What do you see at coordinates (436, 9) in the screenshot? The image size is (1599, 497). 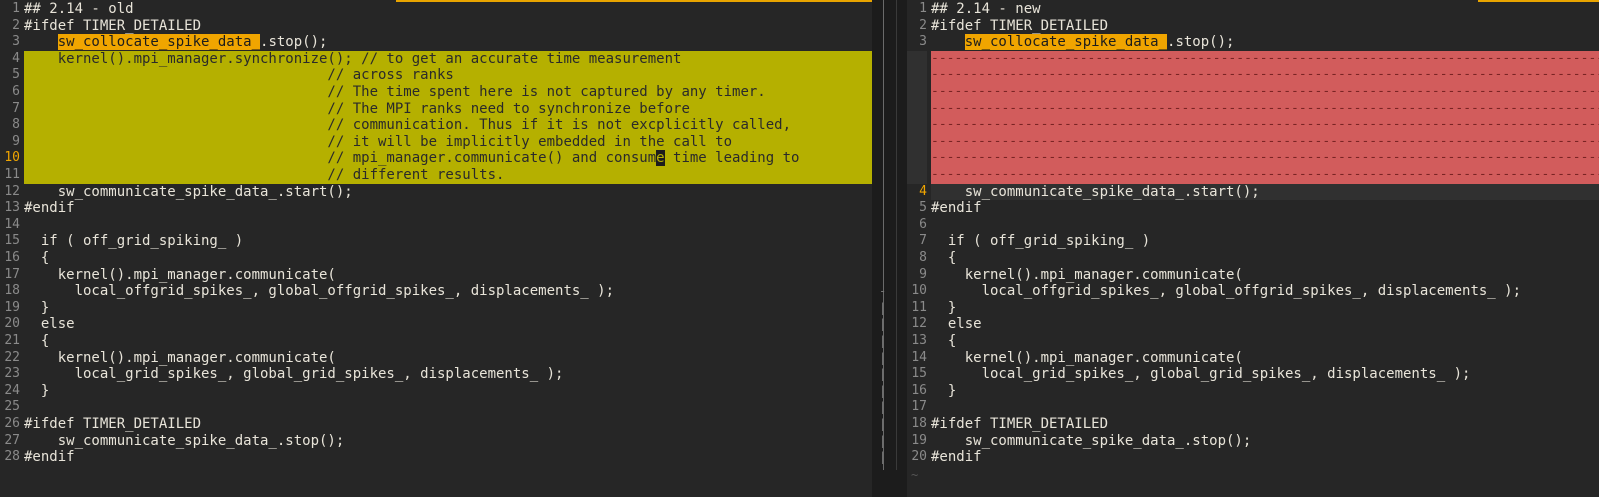 I see `code-line: 1 ## 2.14 - old` at bounding box center [436, 9].